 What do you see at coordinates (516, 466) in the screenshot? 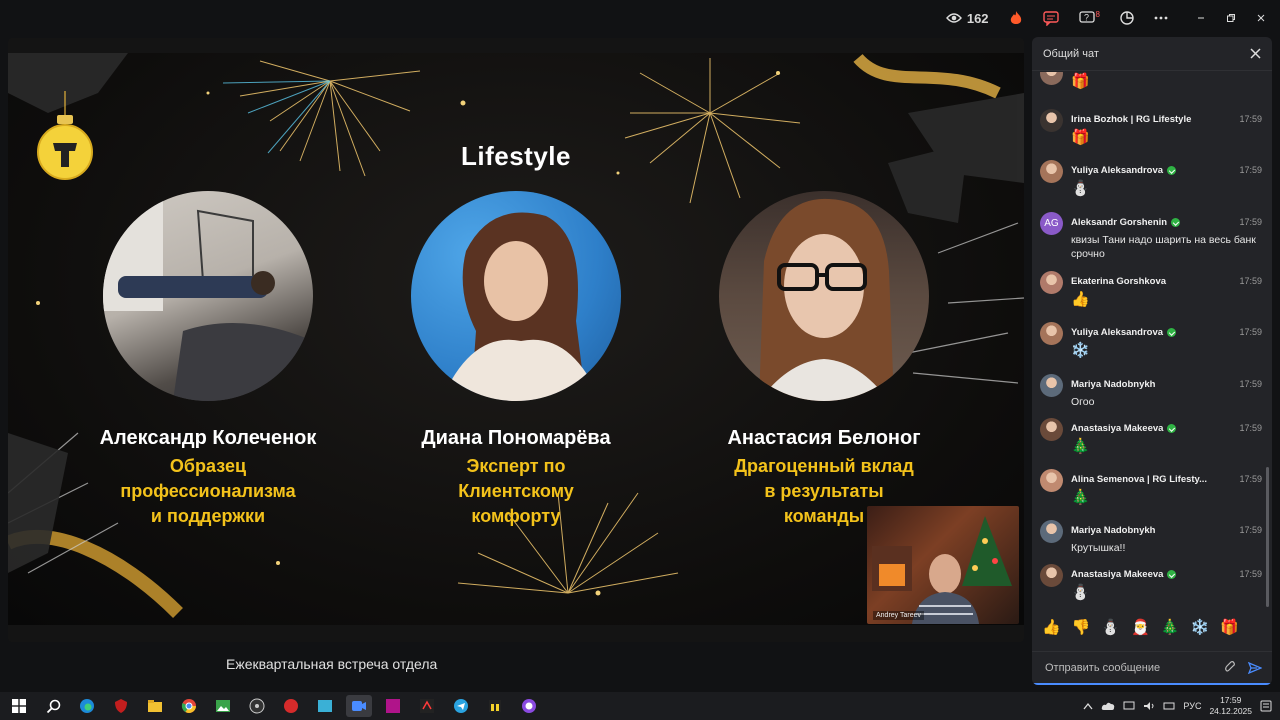
I see `role-line: Эксперт по` at bounding box center [516, 466].